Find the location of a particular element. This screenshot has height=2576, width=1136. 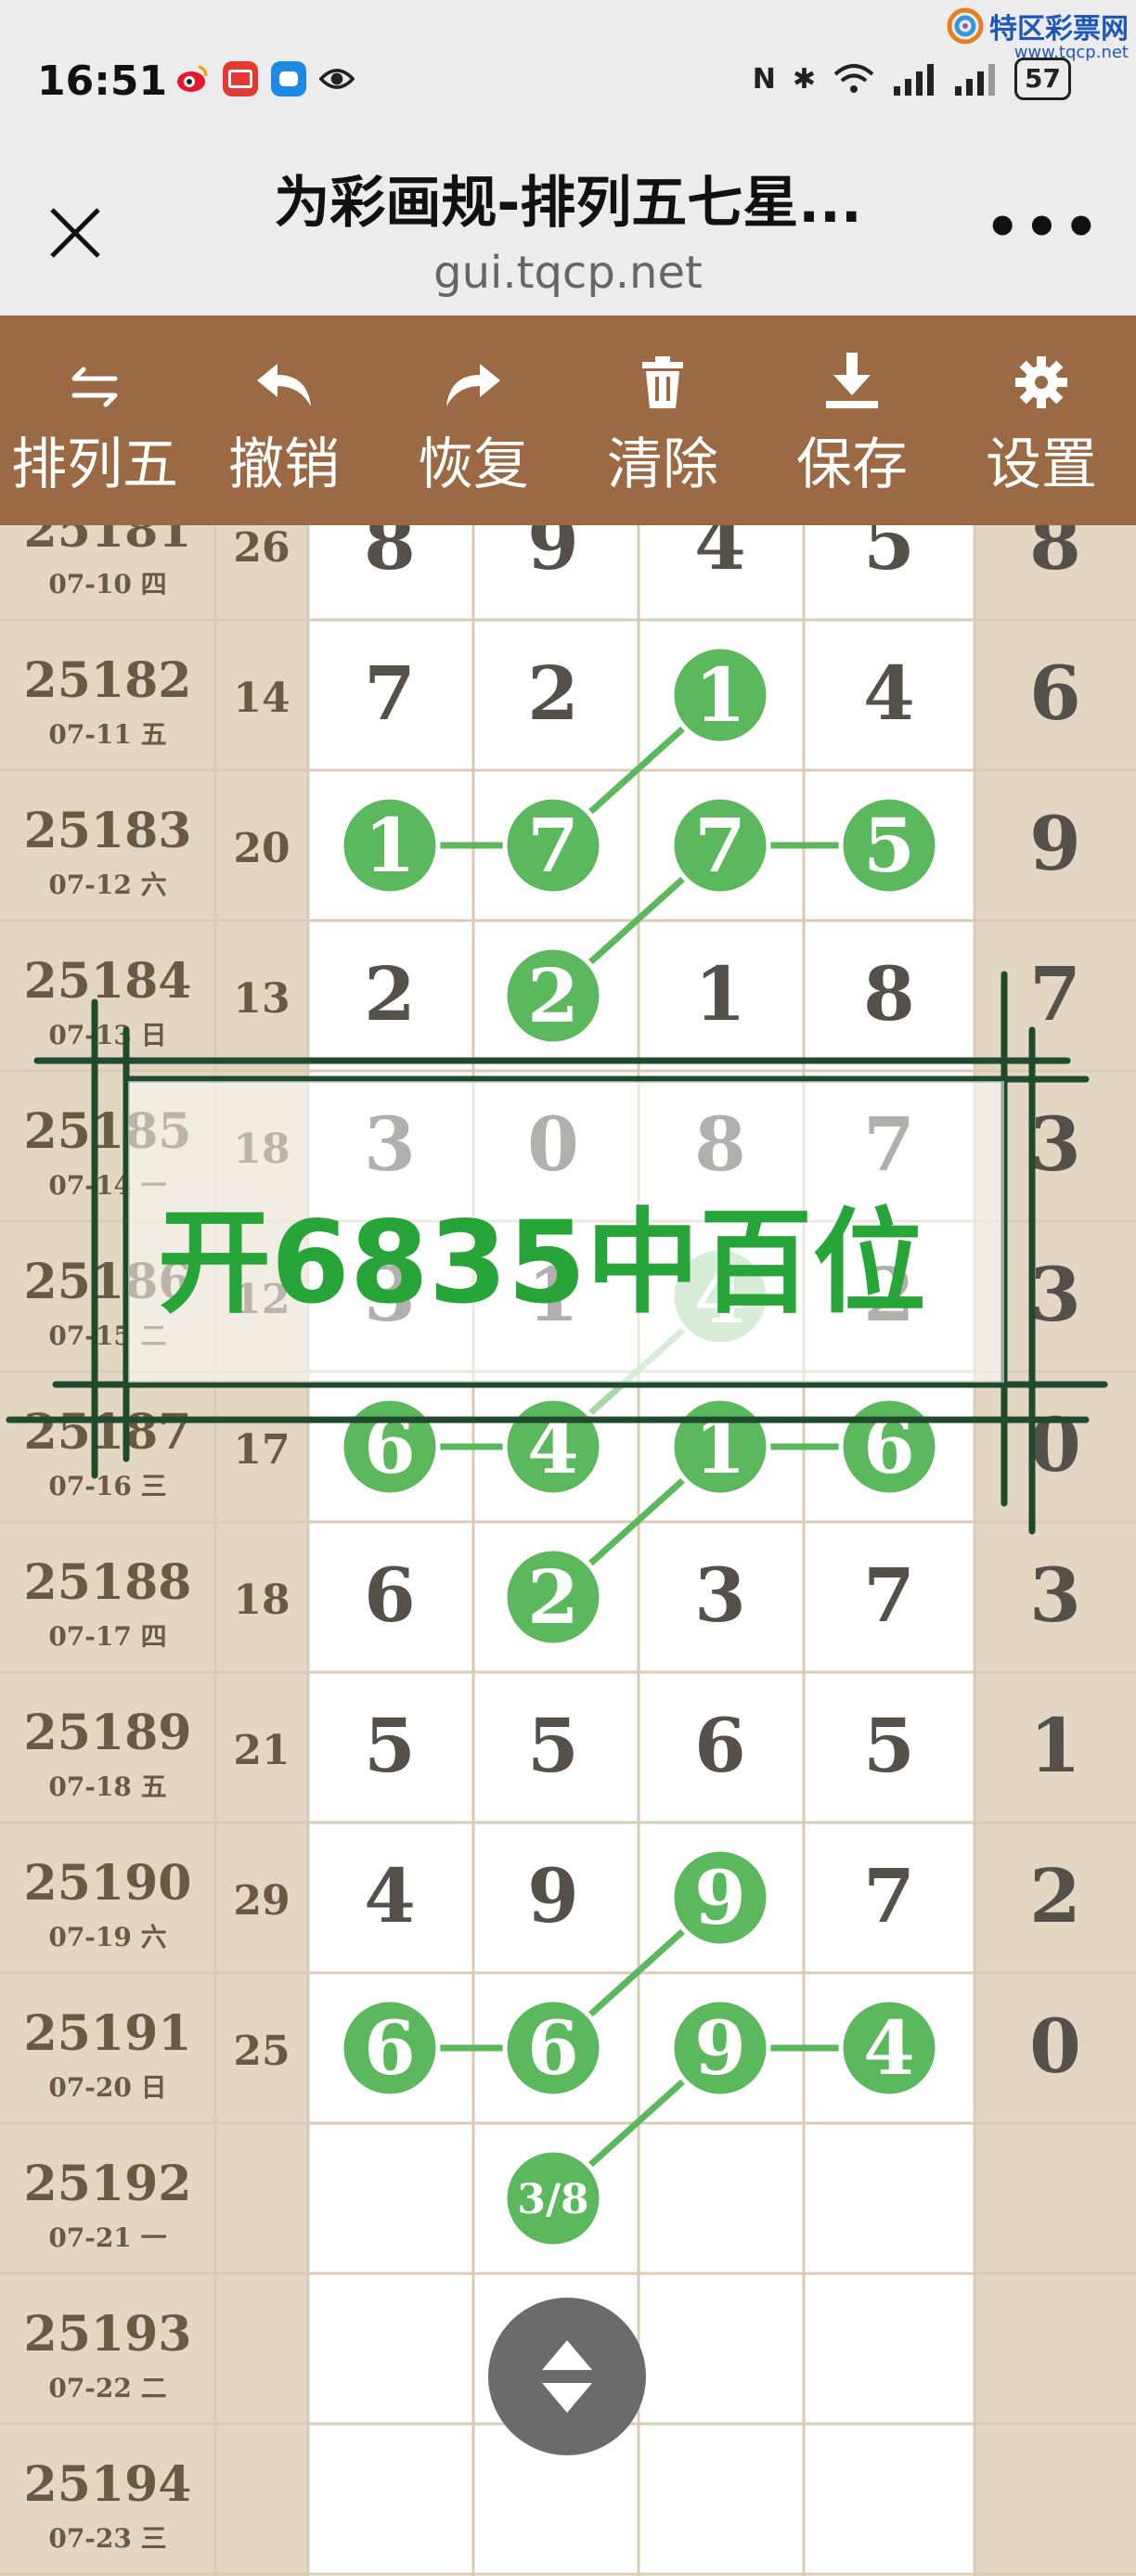

issue-date: 07-11 五 is located at coordinates (107, 735).